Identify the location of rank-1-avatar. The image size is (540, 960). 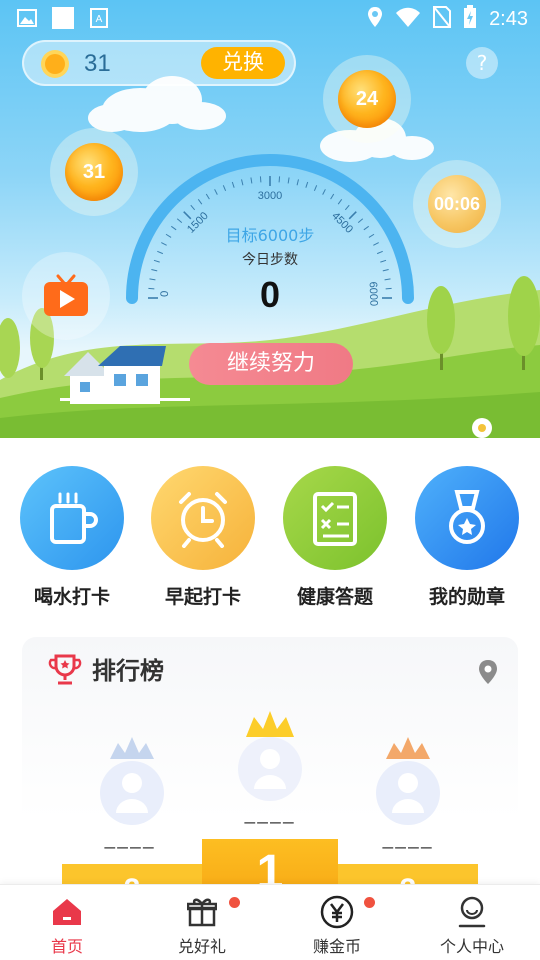
(270, 757).